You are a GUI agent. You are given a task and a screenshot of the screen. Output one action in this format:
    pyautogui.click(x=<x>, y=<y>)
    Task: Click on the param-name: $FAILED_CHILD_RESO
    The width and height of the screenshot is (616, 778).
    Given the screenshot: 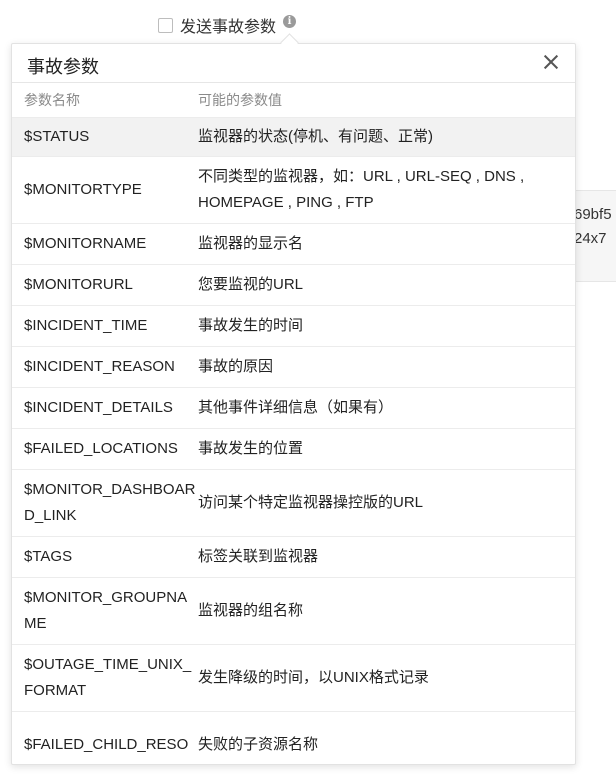 What is the action you would take?
    pyautogui.click(x=106, y=744)
    